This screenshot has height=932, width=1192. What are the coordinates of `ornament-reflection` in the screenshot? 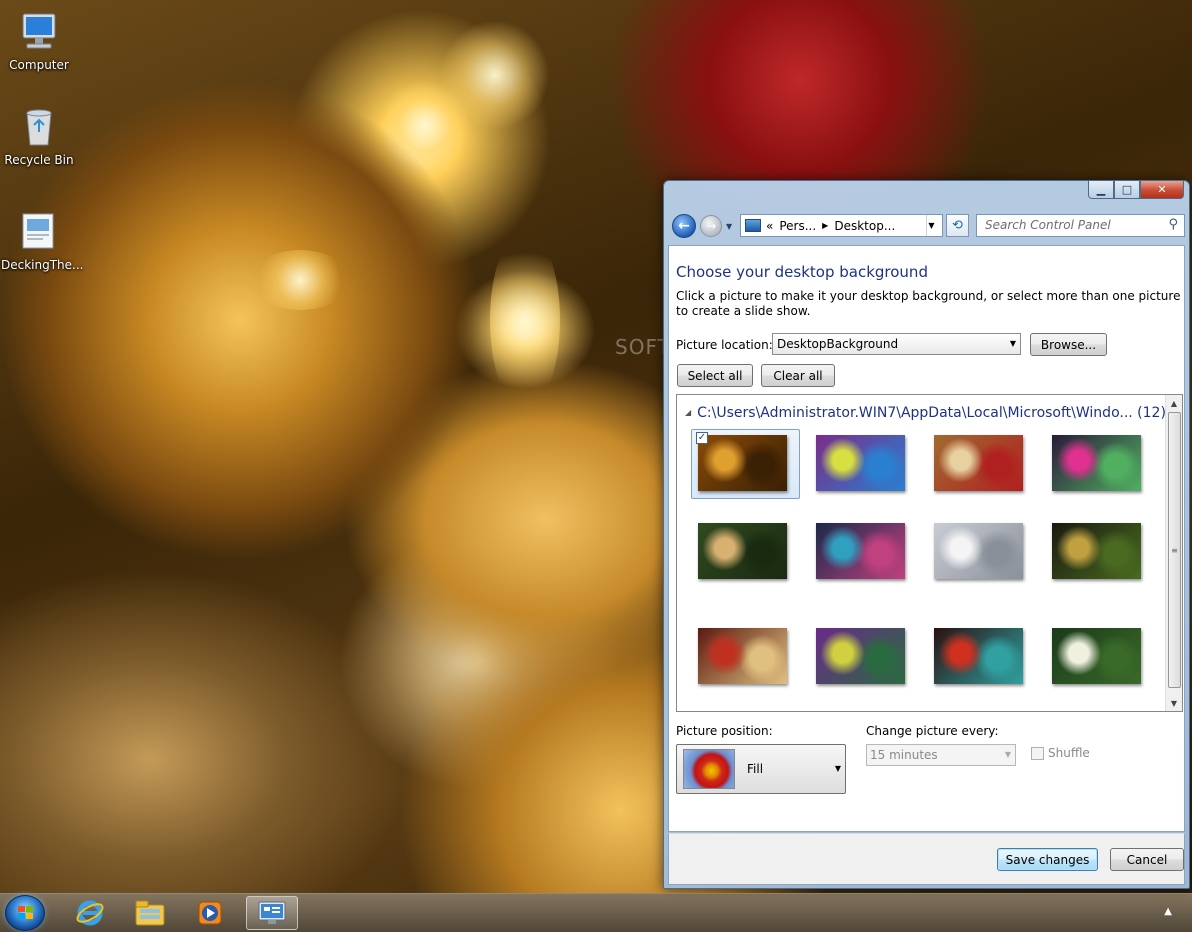 It's located at (300, 280).